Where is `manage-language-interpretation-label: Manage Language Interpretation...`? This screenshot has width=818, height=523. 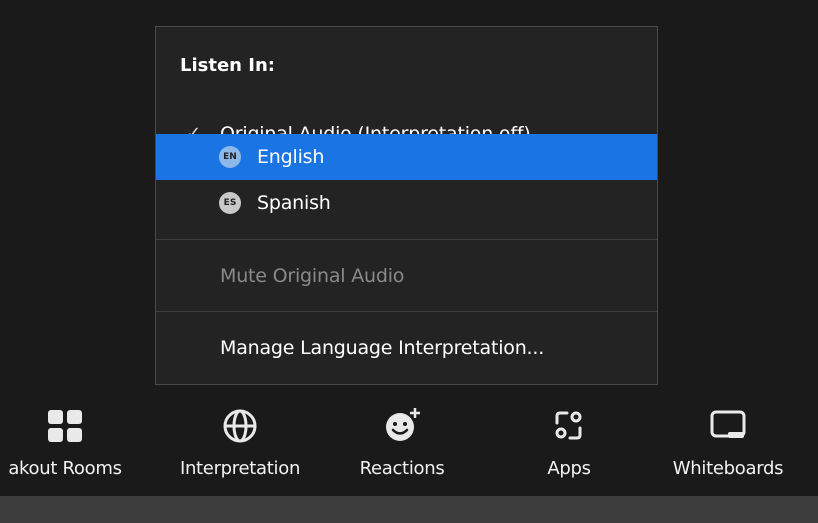
manage-language-interpretation-label: Manage Language Interpretation... is located at coordinates (382, 348).